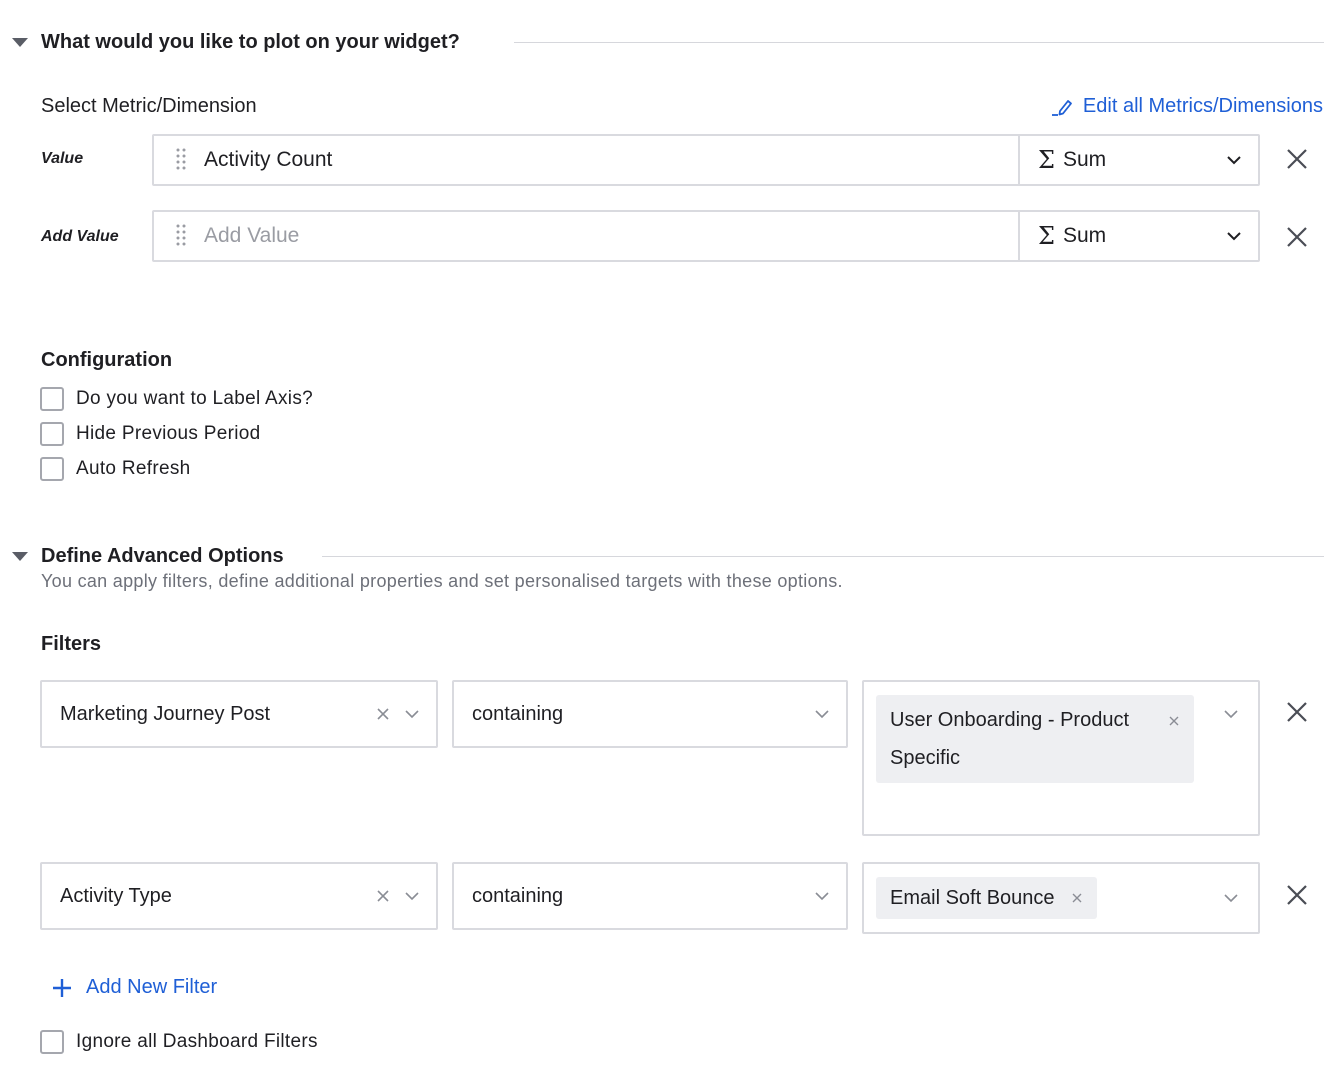  I want to click on add-value-row-box: Add Value Σ Sum, so click(706, 236).